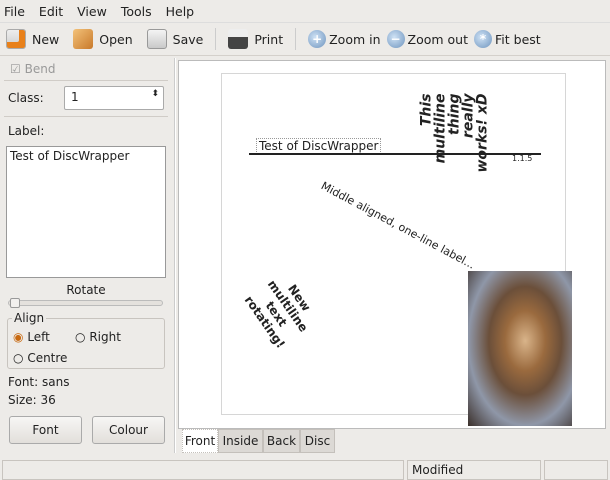  What do you see at coordinates (114, 98) in the screenshot?
I see `class-spinbox: 1 ⬍` at bounding box center [114, 98].